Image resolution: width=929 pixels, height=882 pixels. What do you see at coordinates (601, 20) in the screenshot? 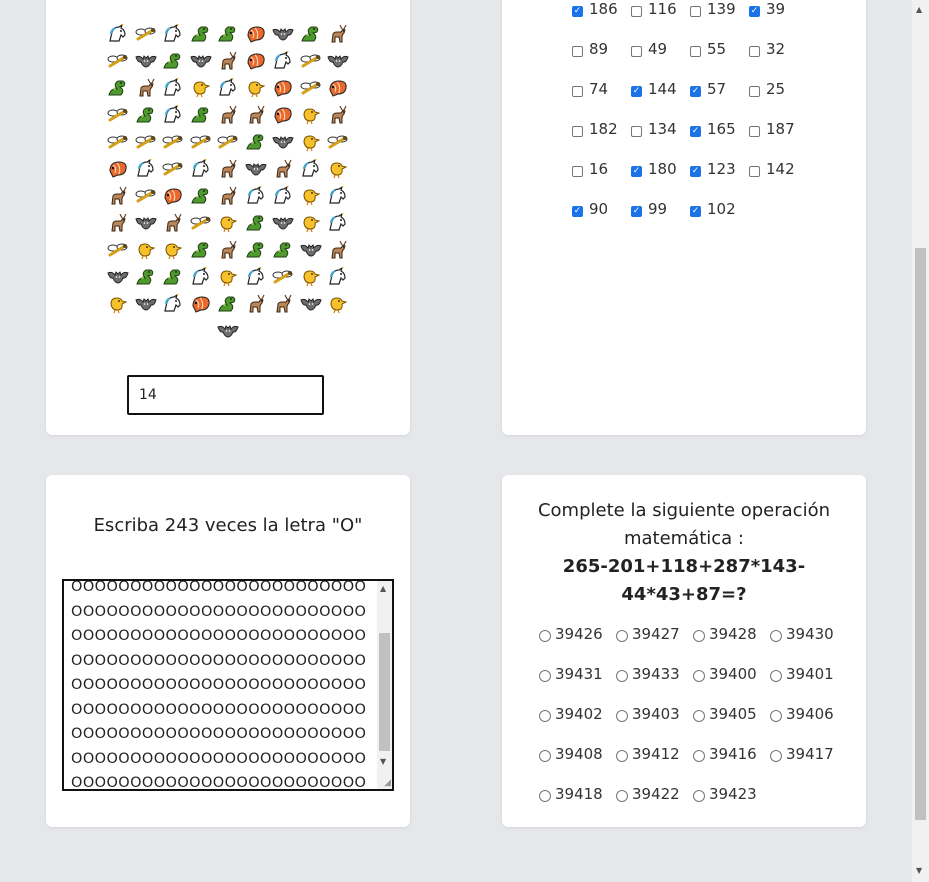
I see `number-checkbox-item: 186` at bounding box center [601, 20].